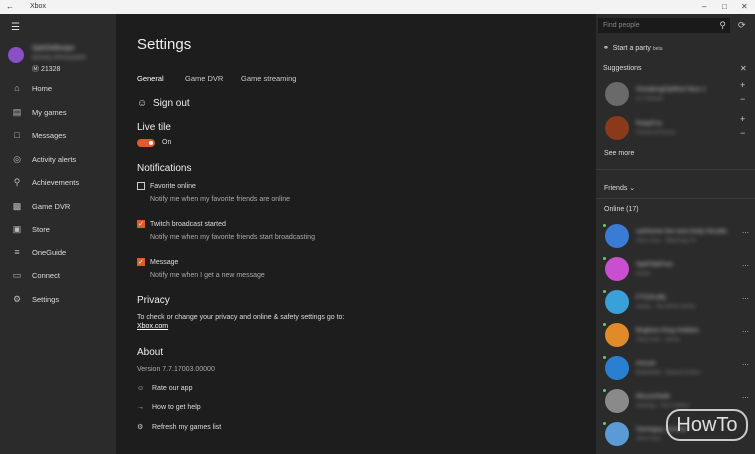 This screenshot has height=454, width=755. I want to click on sidebar-item-connect: ▭ Connect, so click(58, 276).